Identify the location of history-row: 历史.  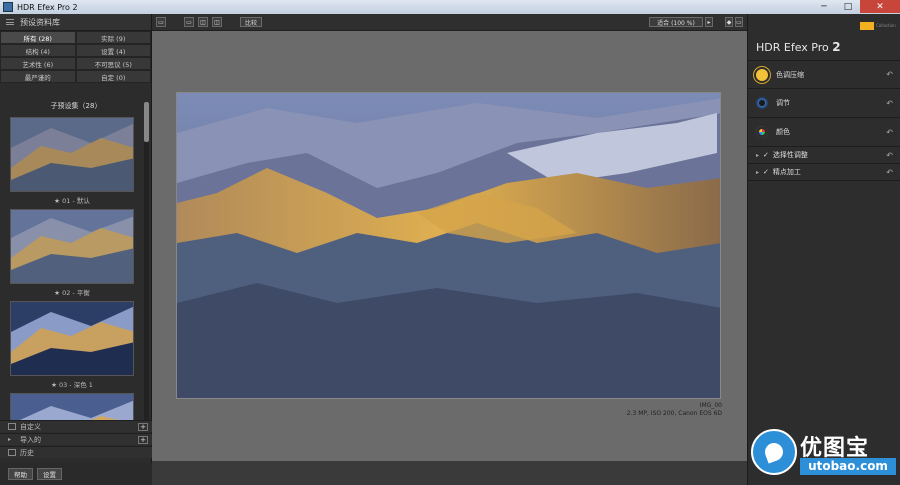
(76, 452).